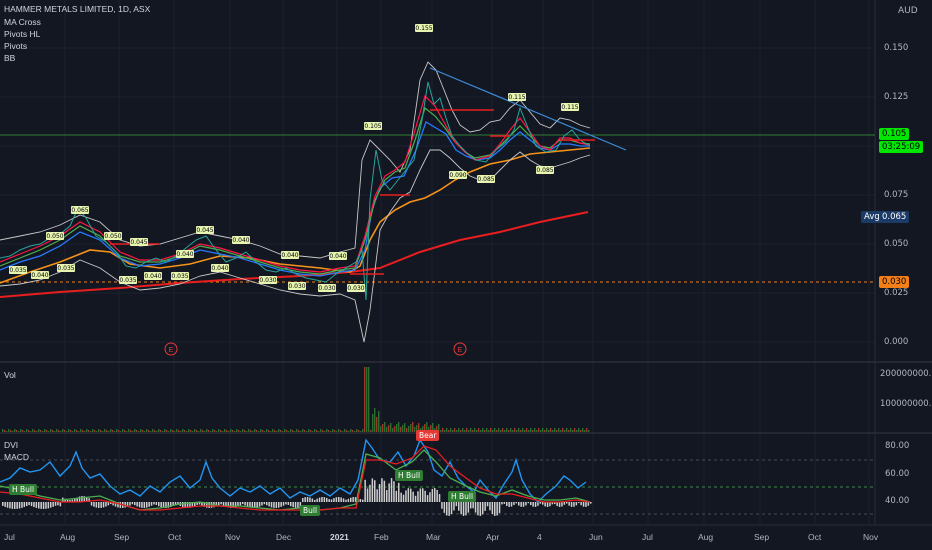  Describe the element at coordinates (39, 275) in the screenshot. I see `pivot-label: 0.040` at that location.